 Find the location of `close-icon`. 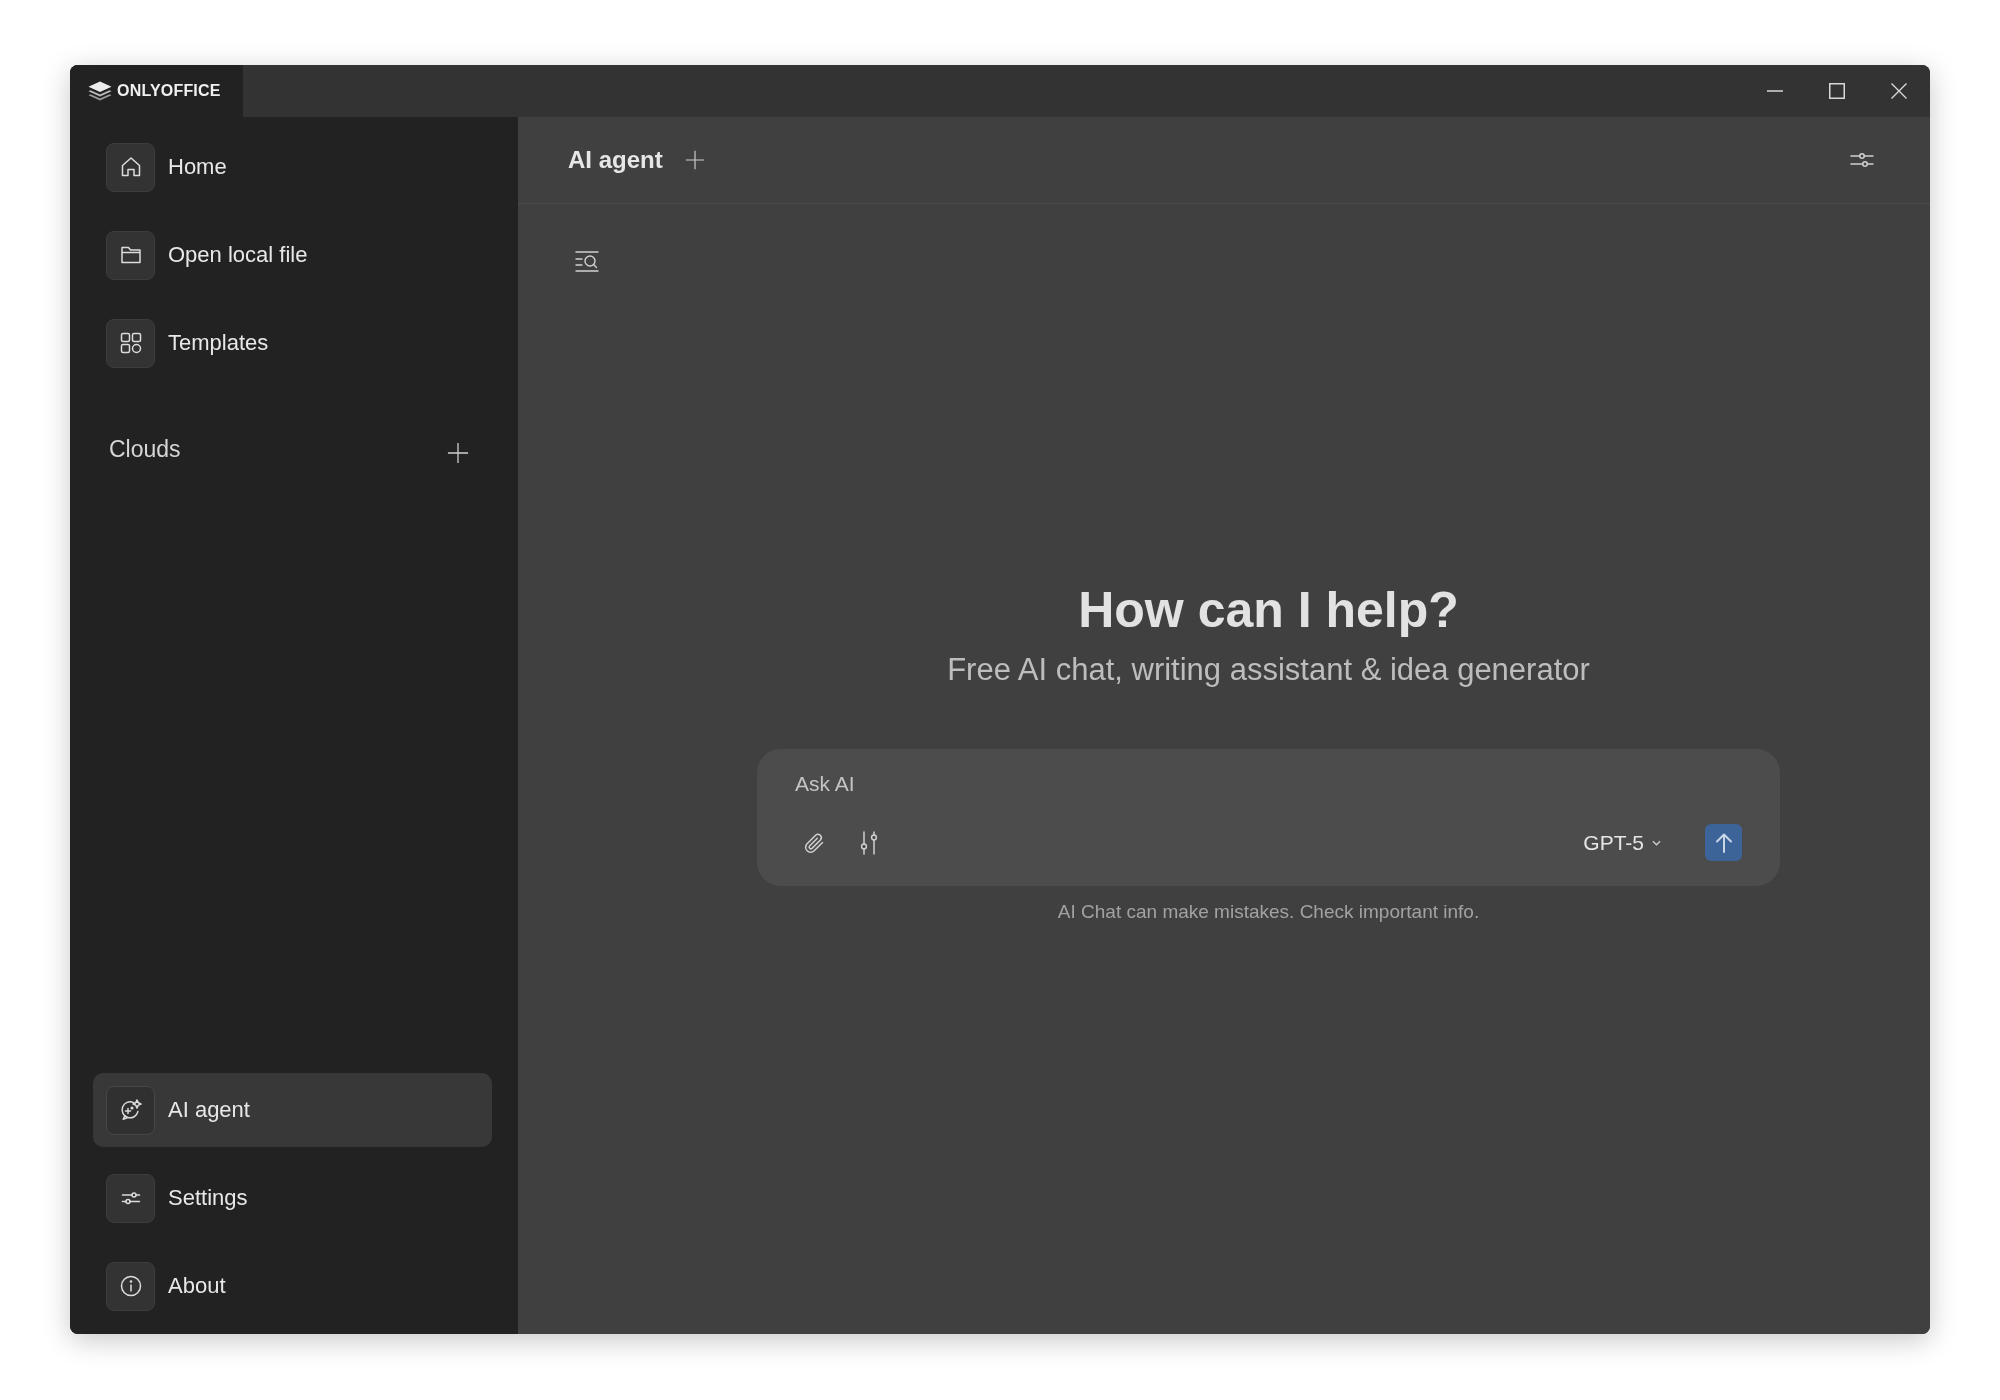

close-icon is located at coordinates (1899, 91).